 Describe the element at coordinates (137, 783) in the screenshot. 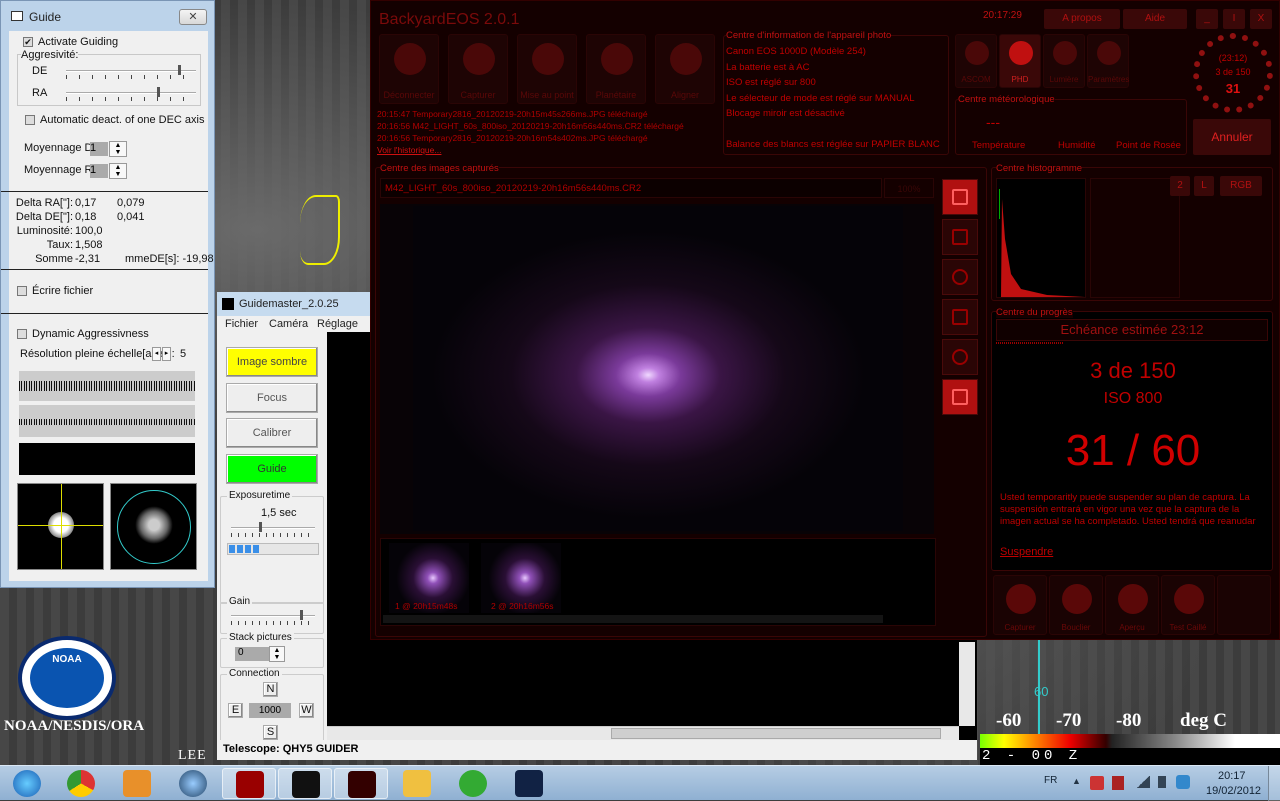

I see `taskbar-media-player` at that location.